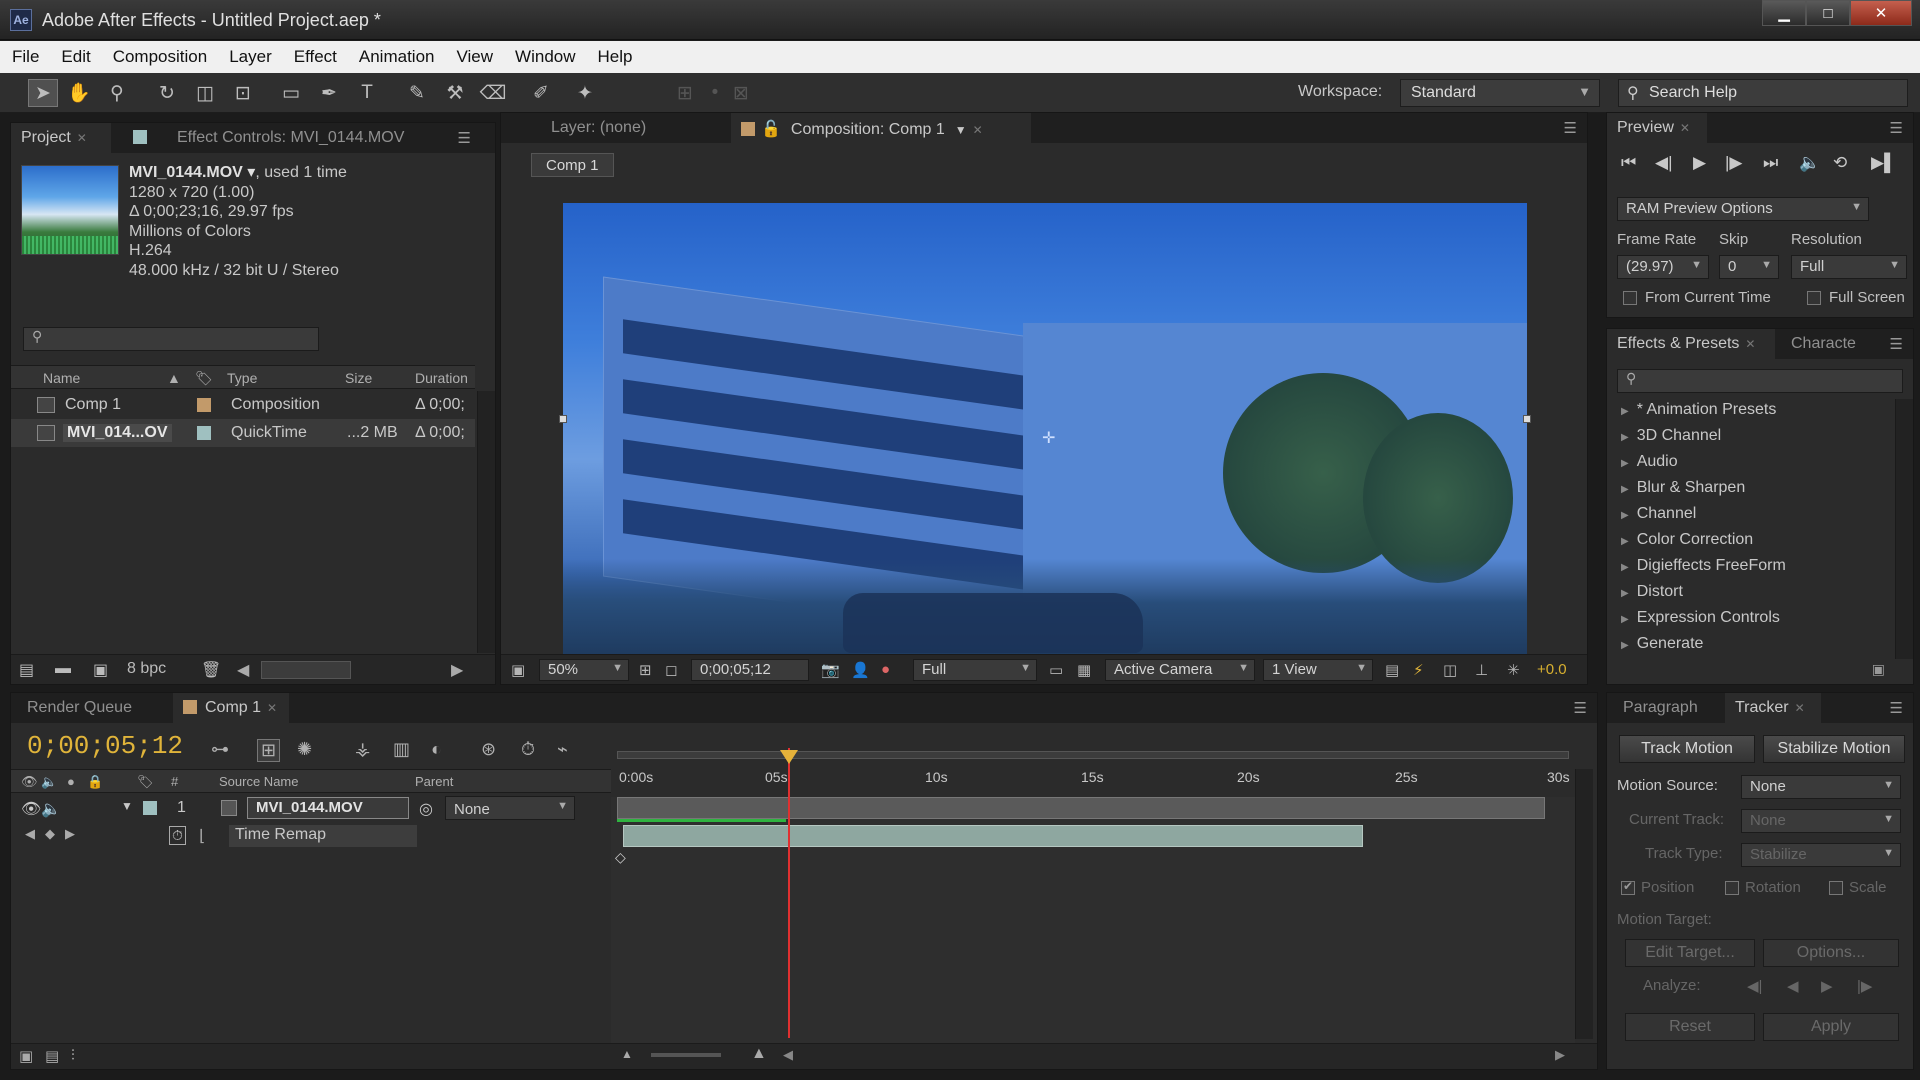 Image resolution: width=1920 pixels, height=1080 pixels. What do you see at coordinates (1864, 986) in the screenshot?
I see `analyze-forward-frame-icon: |▶` at bounding box center [1864, 986].